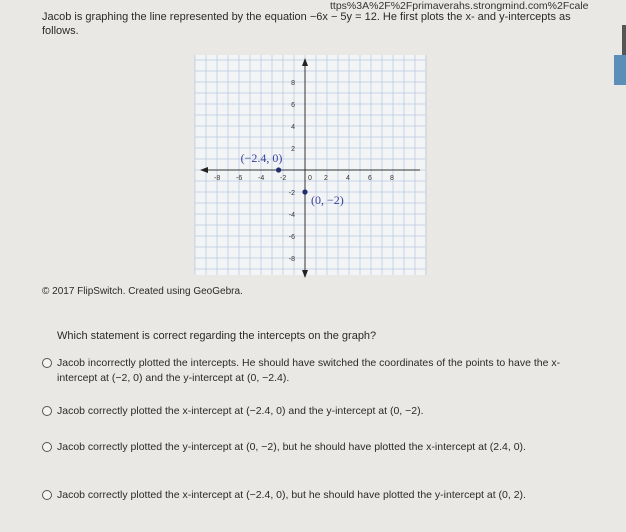 Image resolution: width=626 pixels, height=532 pixels. I want to click on x-tick-label: 4, so click(348, 178).